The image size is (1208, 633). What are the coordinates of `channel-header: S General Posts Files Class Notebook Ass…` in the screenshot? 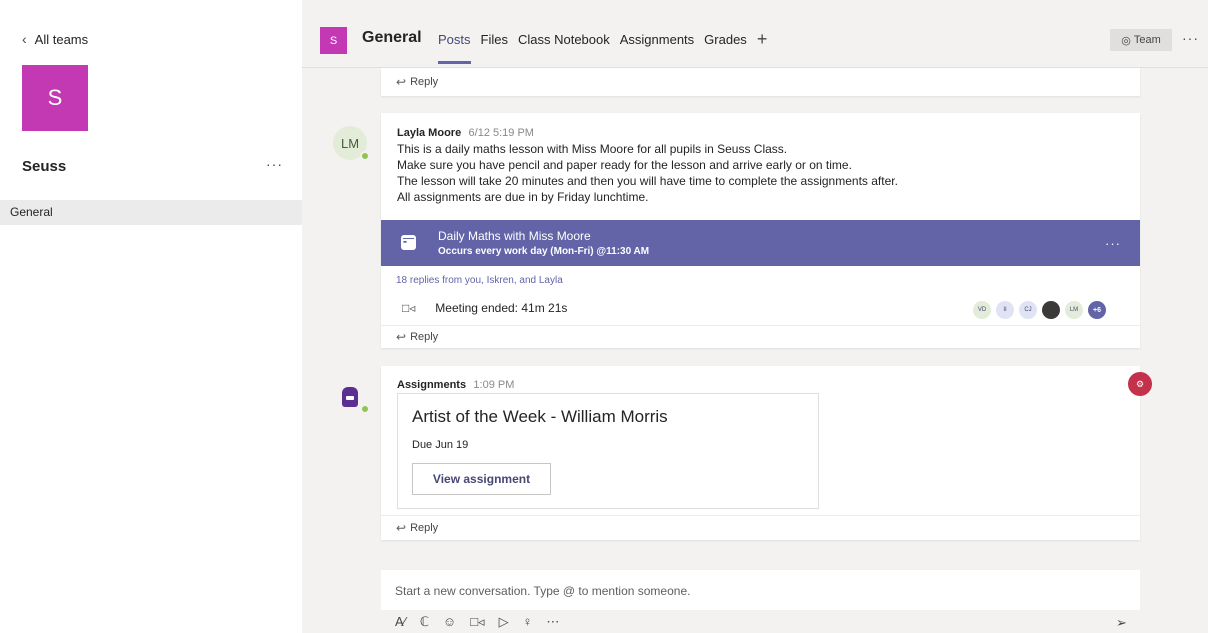 It's located at (755, 34).